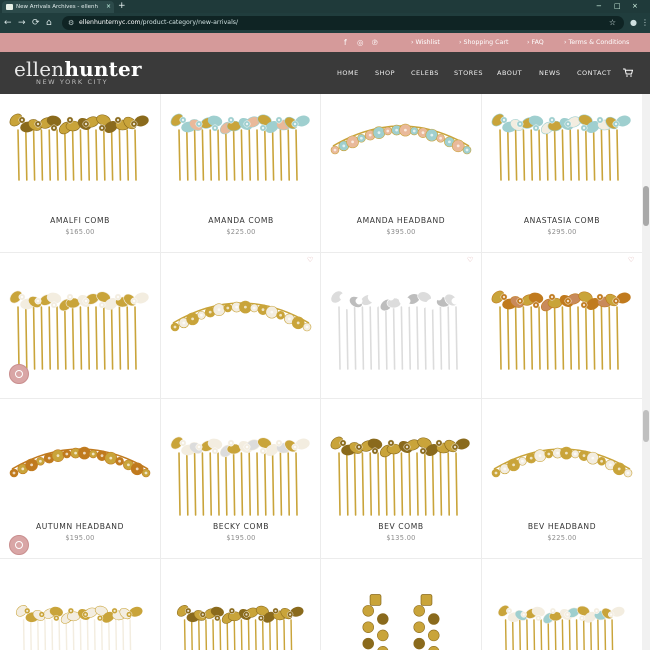  What do you see at coordinates (241, 538) in the screenshot?
I see `product-price: $195.00` at bounding box center [241, 538].